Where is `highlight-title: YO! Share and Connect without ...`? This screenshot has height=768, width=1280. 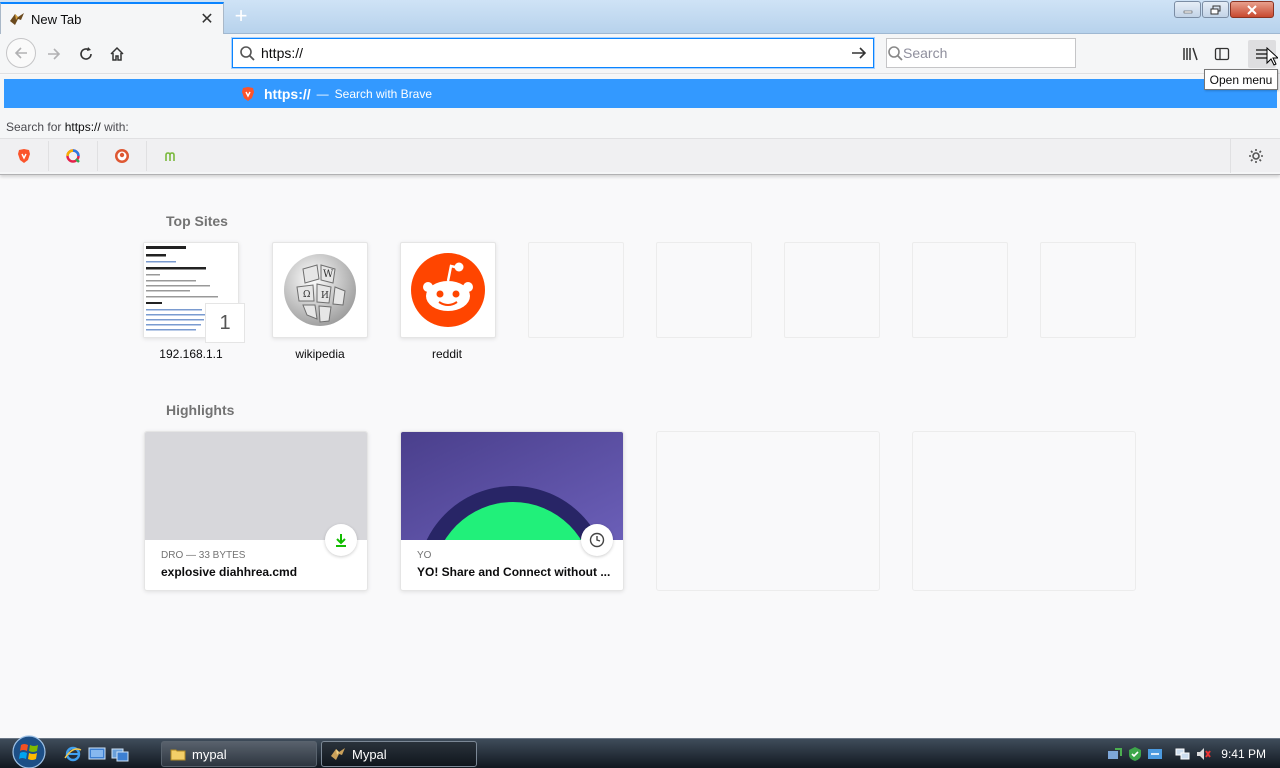
highlight-title: YO! Share and Connect without ... is located at coordinates (514, 572).